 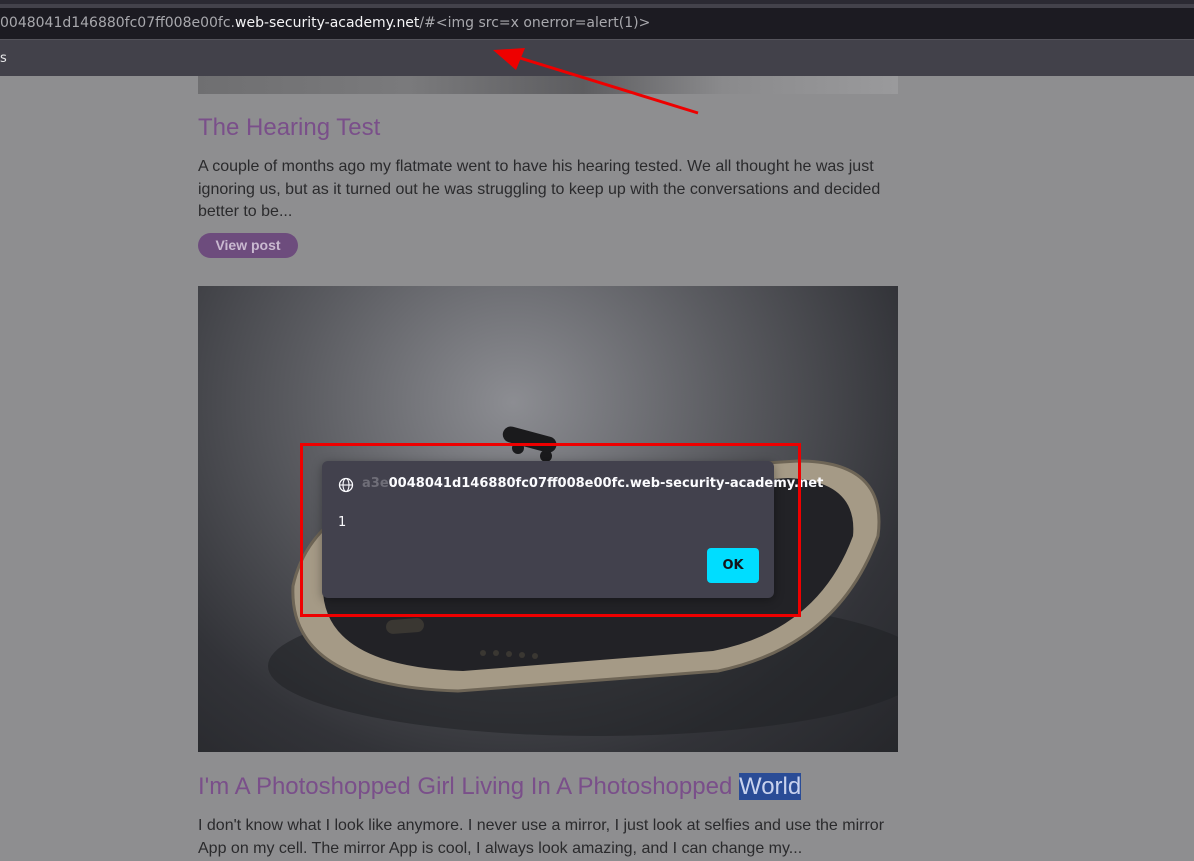 I want to click on post-title: The Hearing Test, so click(x=289, y=128).